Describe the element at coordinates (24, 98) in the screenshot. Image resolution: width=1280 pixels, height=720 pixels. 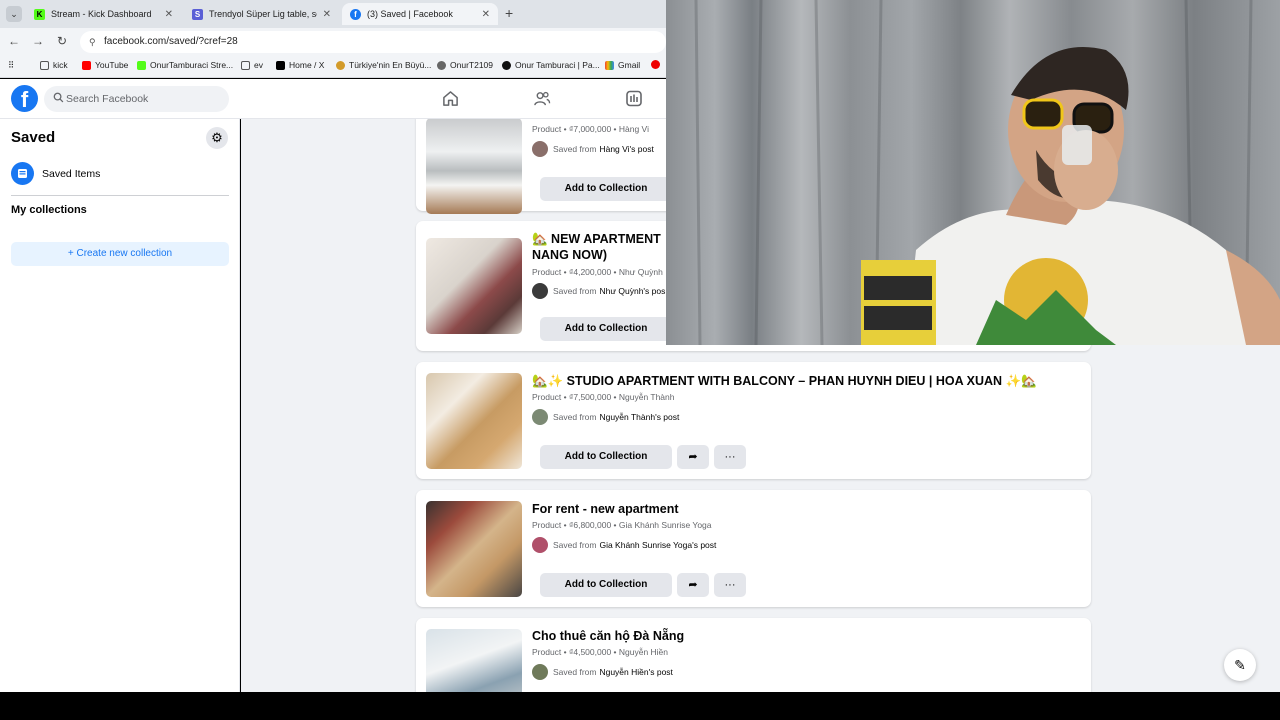
I see `facebook-logo-icon: f` at that location.